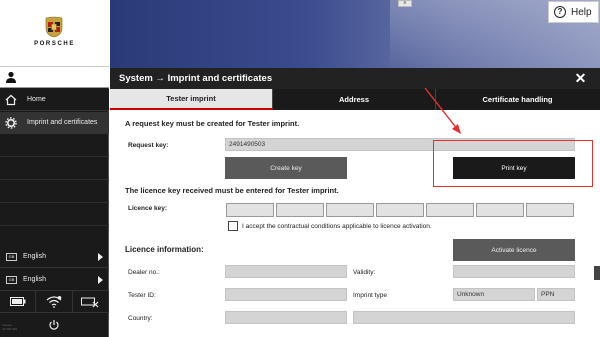 The image size is (600, 337). I want to click on brand-wordmark: PORSCHE, so click(54, 44).